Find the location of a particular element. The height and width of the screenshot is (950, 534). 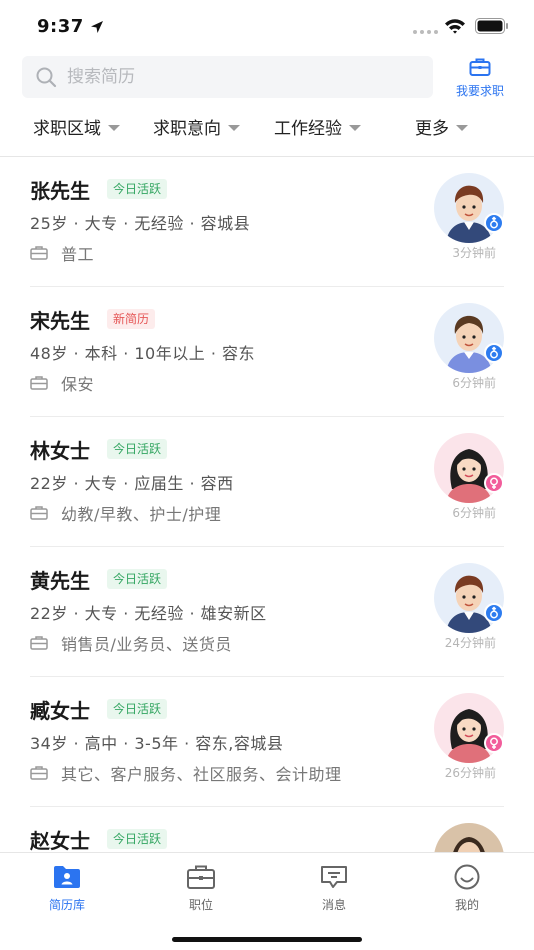

tab-positions: 职位 is located at coordinates (201, 888).